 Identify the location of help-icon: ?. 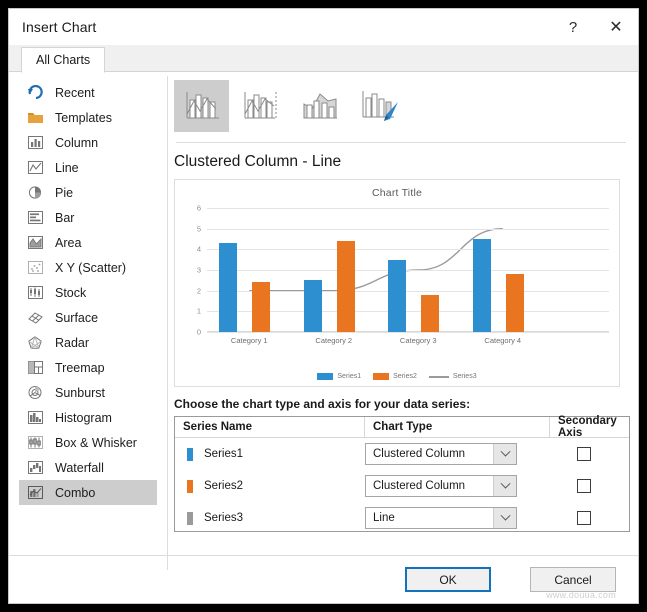
(573, 27).